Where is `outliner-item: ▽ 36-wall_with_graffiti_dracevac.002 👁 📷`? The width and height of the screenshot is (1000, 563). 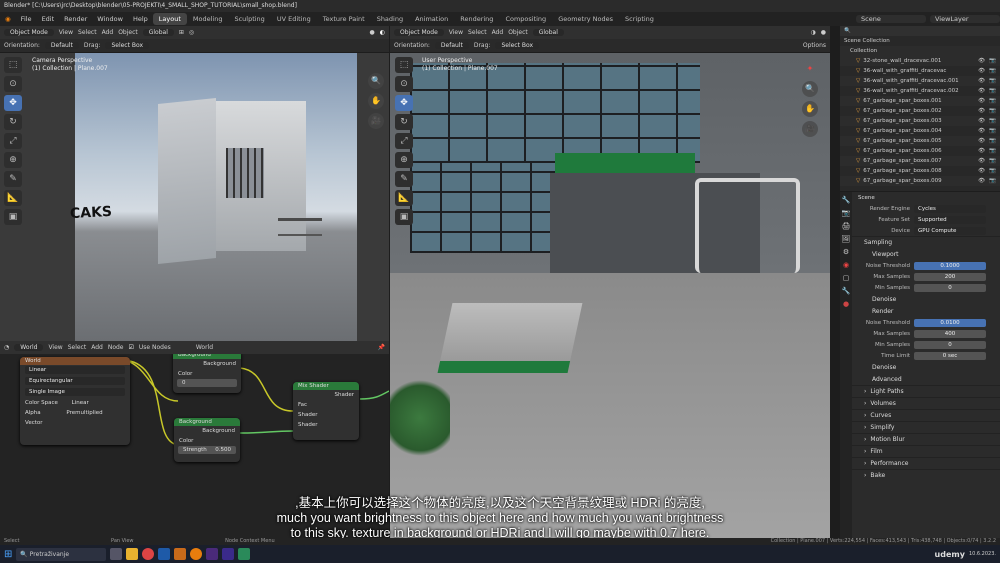 outliner-item: ▽ 36-wall_with_graffiti_dracevac.002 👁 📷 is located at coordinates (920, 91).